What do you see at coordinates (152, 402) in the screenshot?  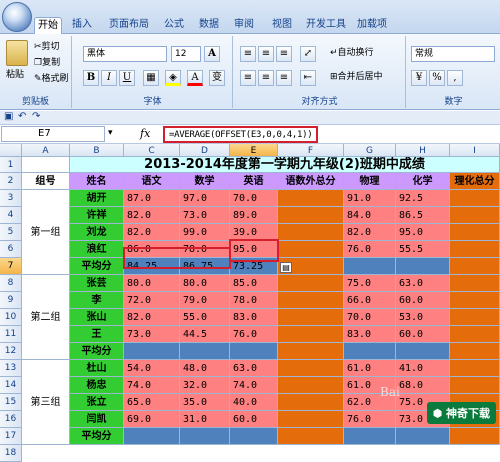 I see `score-chinese: 65.0` at bounding box center [152, 402].